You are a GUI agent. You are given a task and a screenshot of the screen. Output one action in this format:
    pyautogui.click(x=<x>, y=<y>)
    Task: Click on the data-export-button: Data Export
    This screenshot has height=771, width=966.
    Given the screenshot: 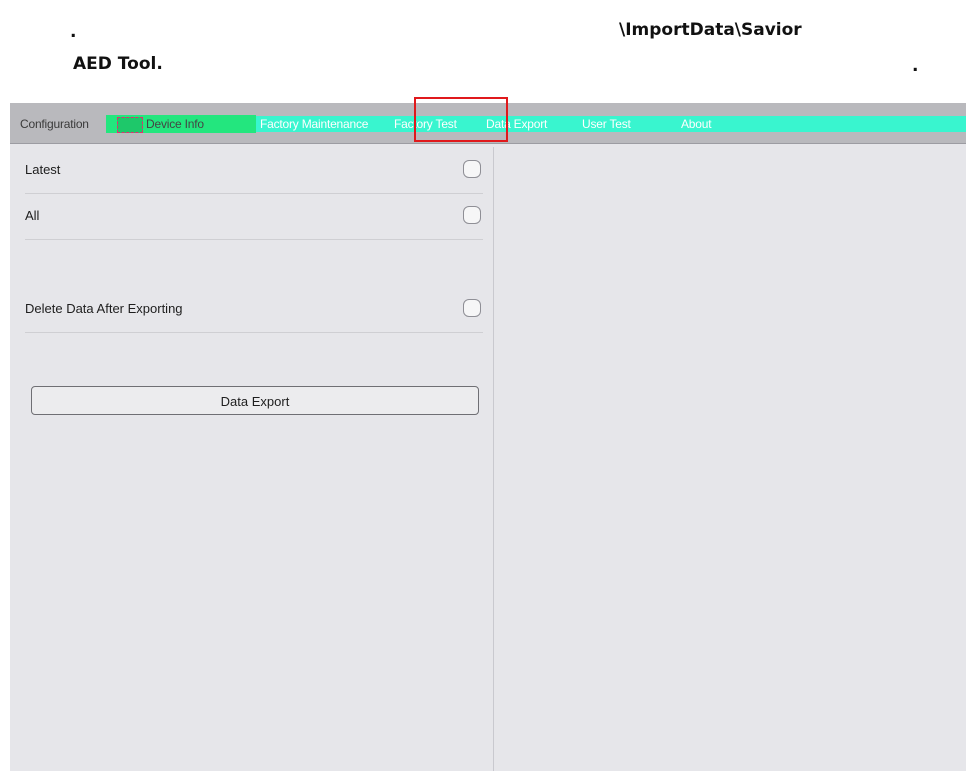 What is the action you would take?
    pyautogui.click(x=255, y=400)
    